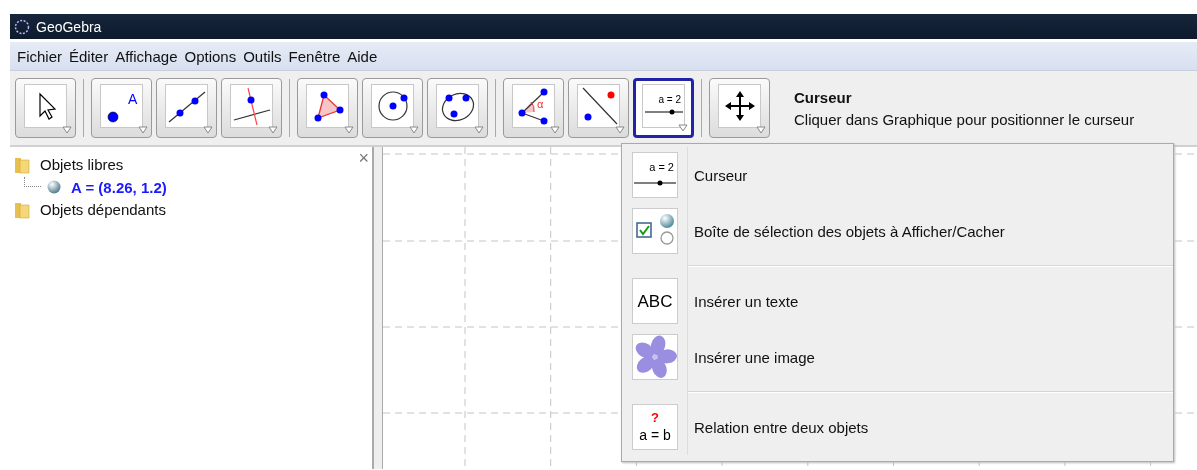  Describe the element at coordinates (721, 175) in the screenshot. I see `menu-option: Curseur` at that location.